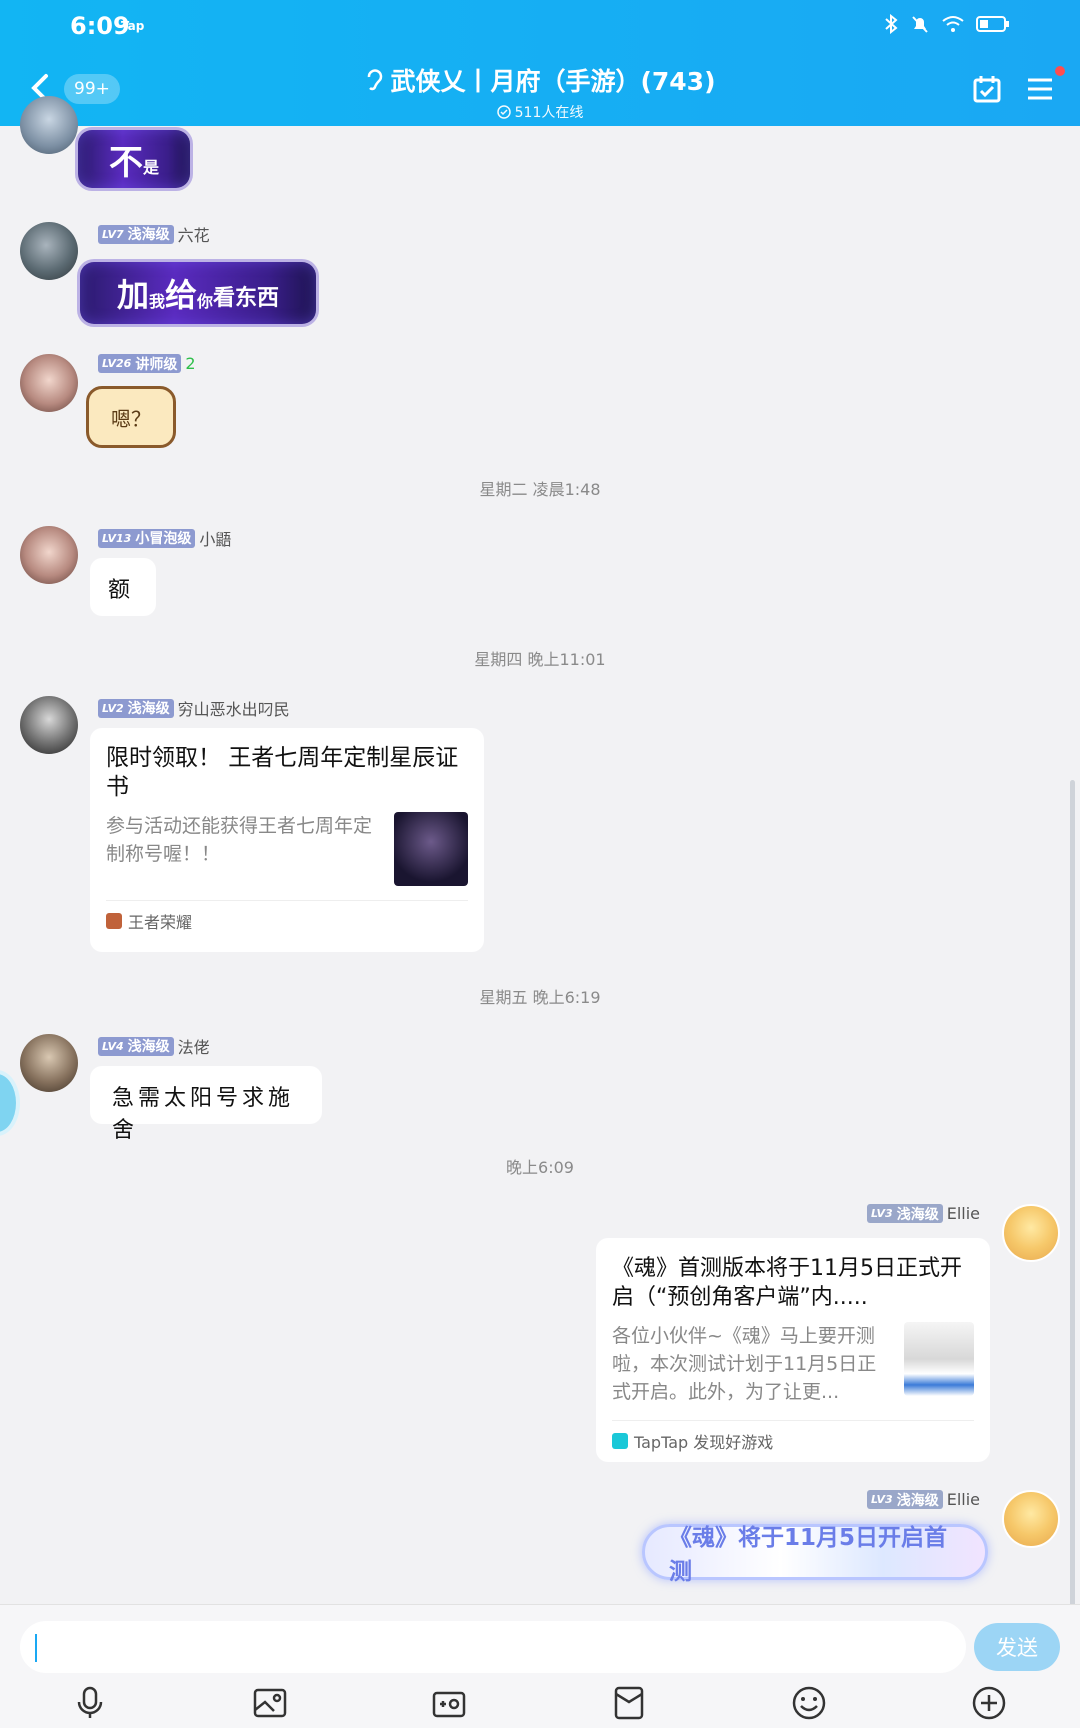 The image size is (1080, 1728). Describe the element at coordinates (449, 1703) in the screenshot. I see `camera-icon` at that location.